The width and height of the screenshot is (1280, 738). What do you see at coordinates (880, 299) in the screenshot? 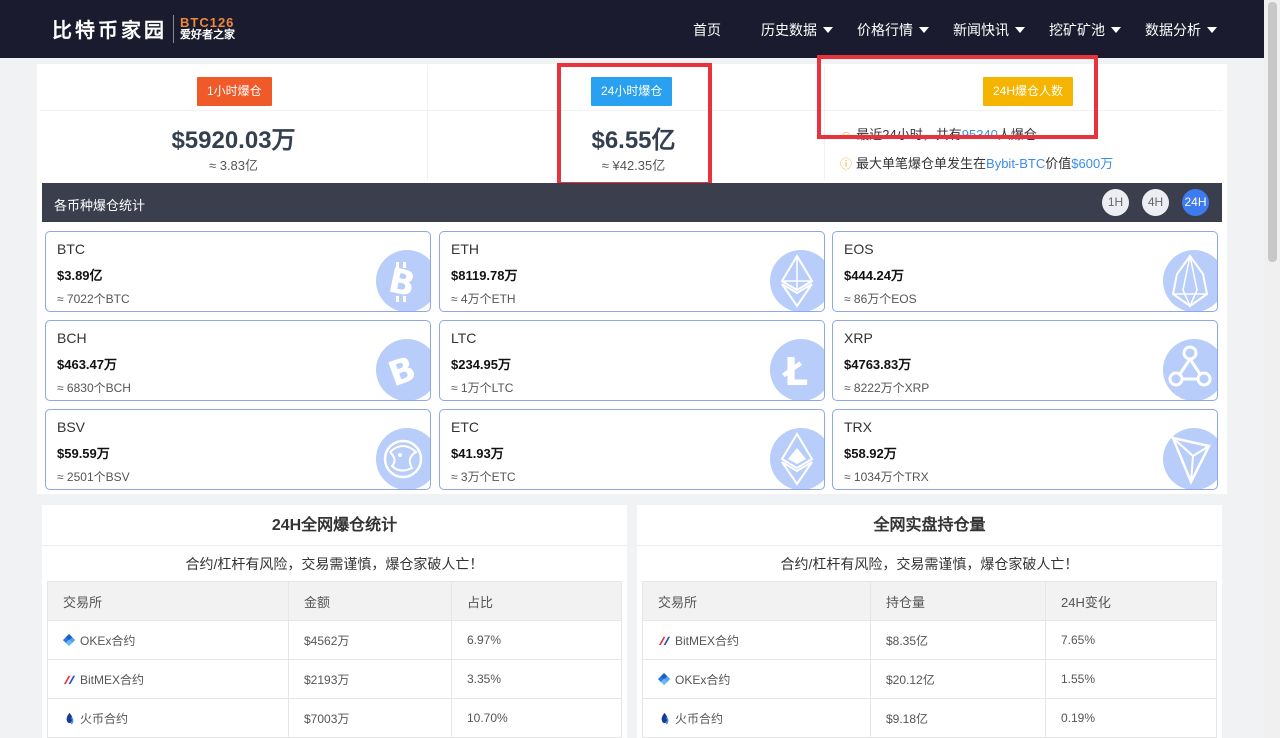
I see `coin-sub: ≈ 86万个EOS` at bounding box center [880, 299].